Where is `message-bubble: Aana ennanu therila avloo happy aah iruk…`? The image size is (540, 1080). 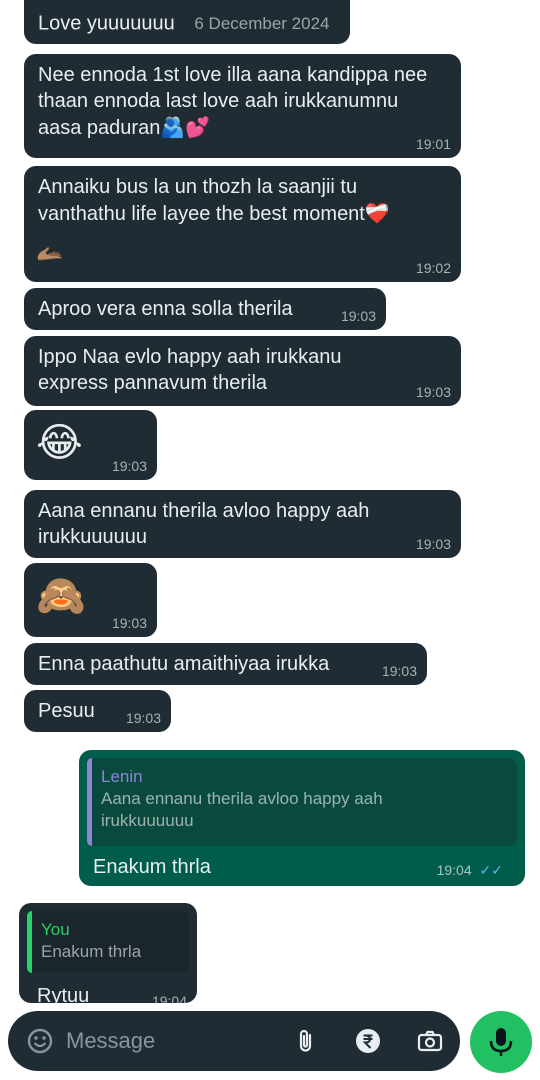
message-bubble: Aana ennanu therila avloo happy aah iruk… is located at coordinates (242, 524).